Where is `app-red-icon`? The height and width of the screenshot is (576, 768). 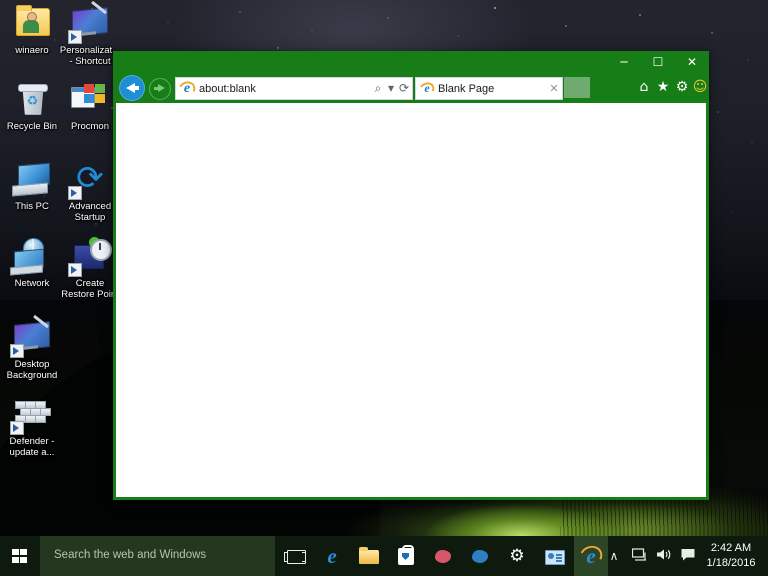
app-red-icon is located at coordinates (443, 556).